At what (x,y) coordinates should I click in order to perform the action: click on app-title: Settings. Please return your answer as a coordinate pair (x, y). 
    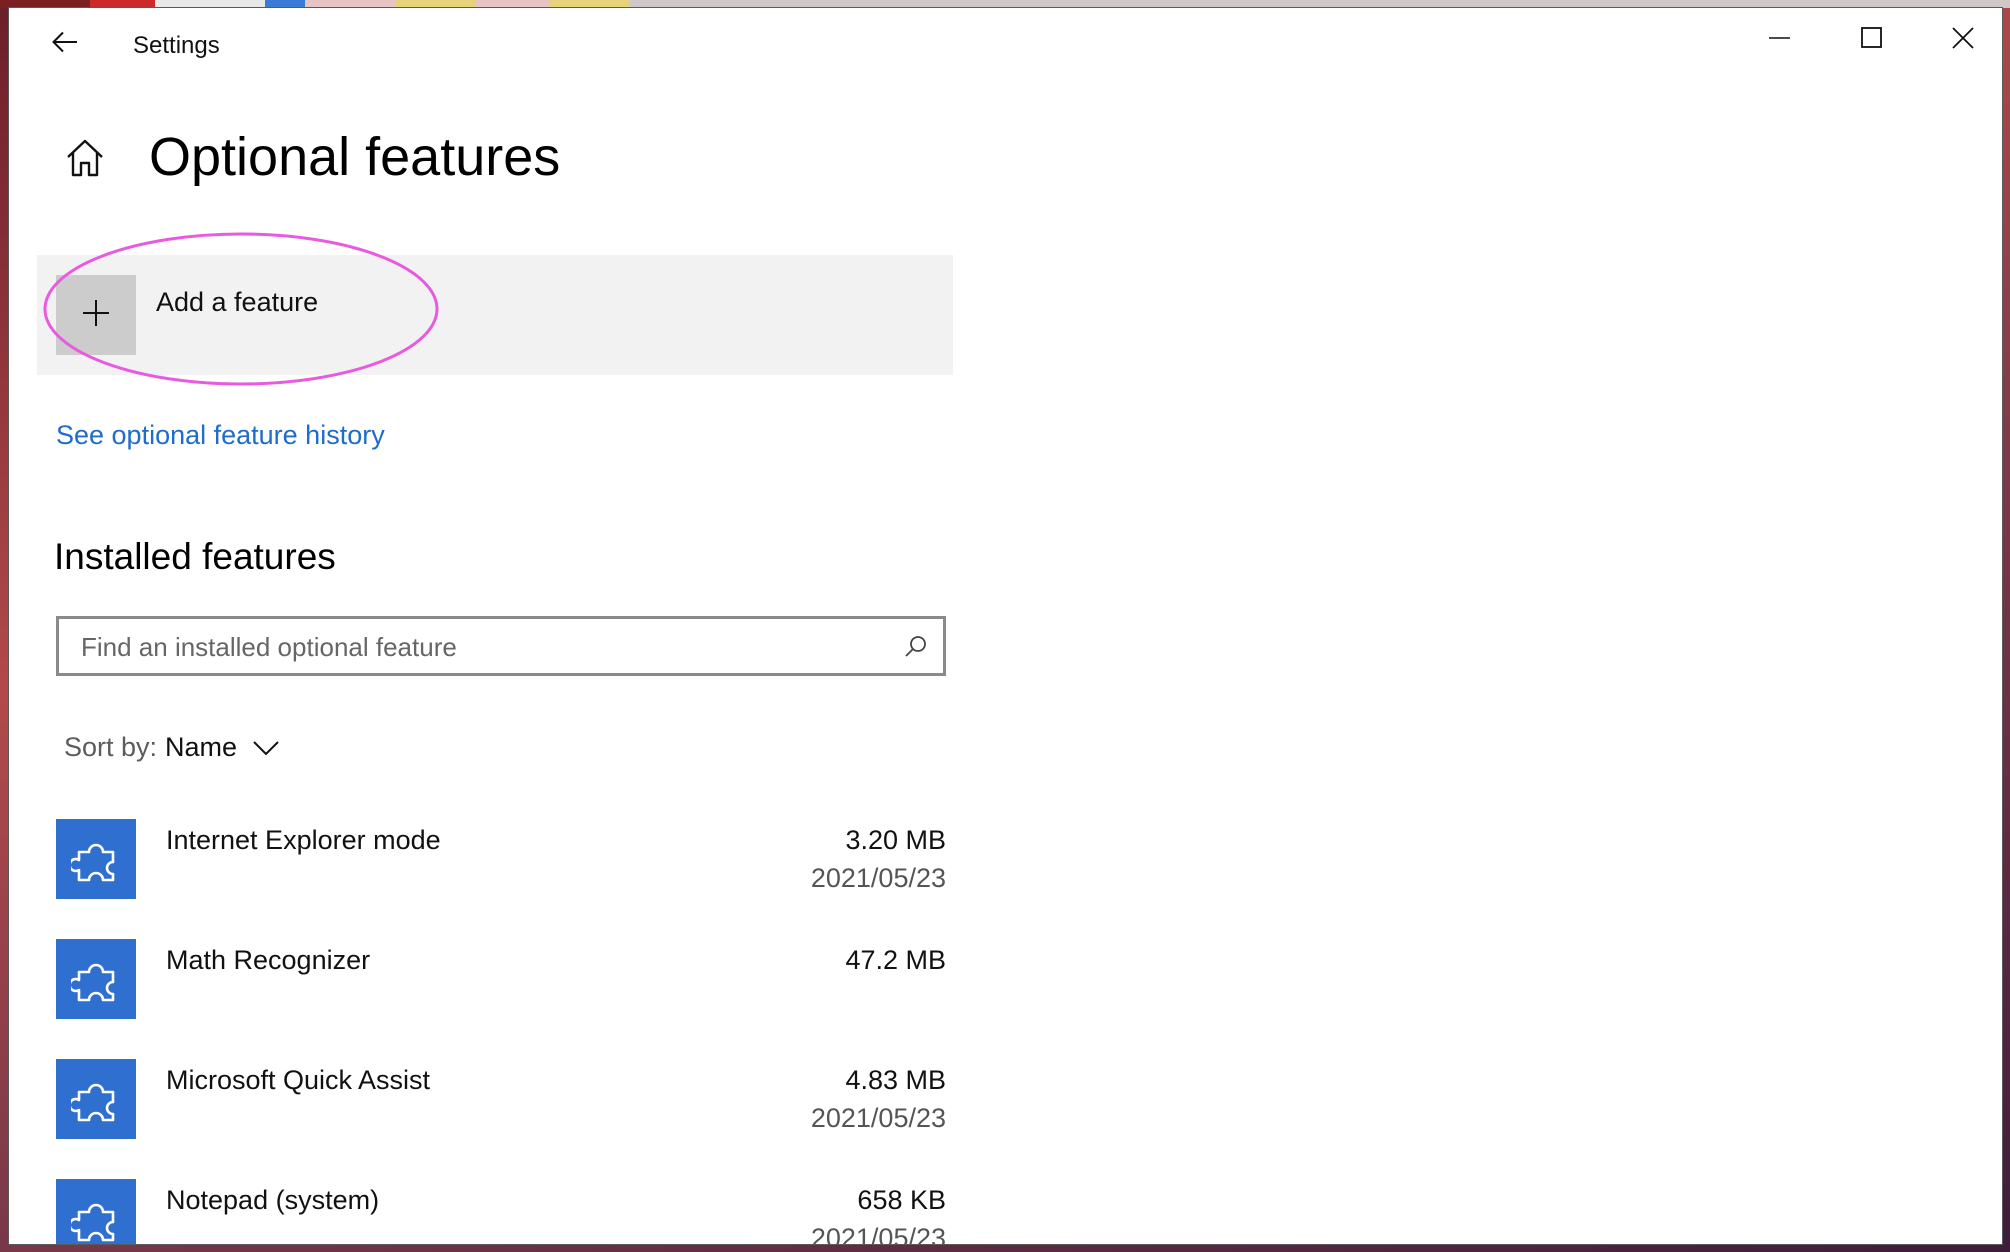
    Looking at the image, I should click on (176, 45).